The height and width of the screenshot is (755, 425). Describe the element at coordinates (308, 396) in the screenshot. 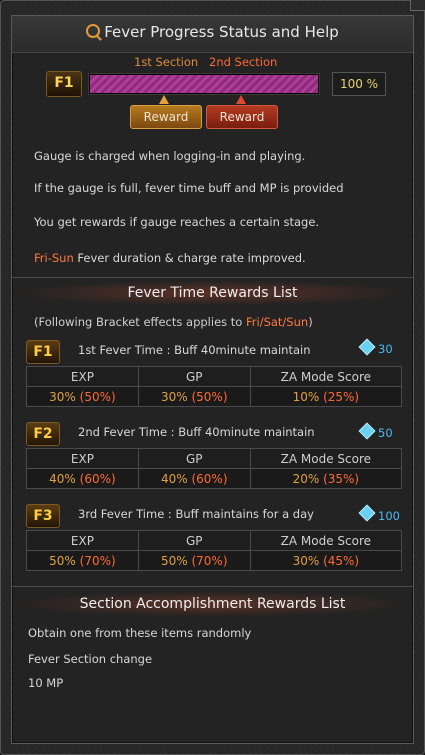

I see `value-base: 10%` at that location.